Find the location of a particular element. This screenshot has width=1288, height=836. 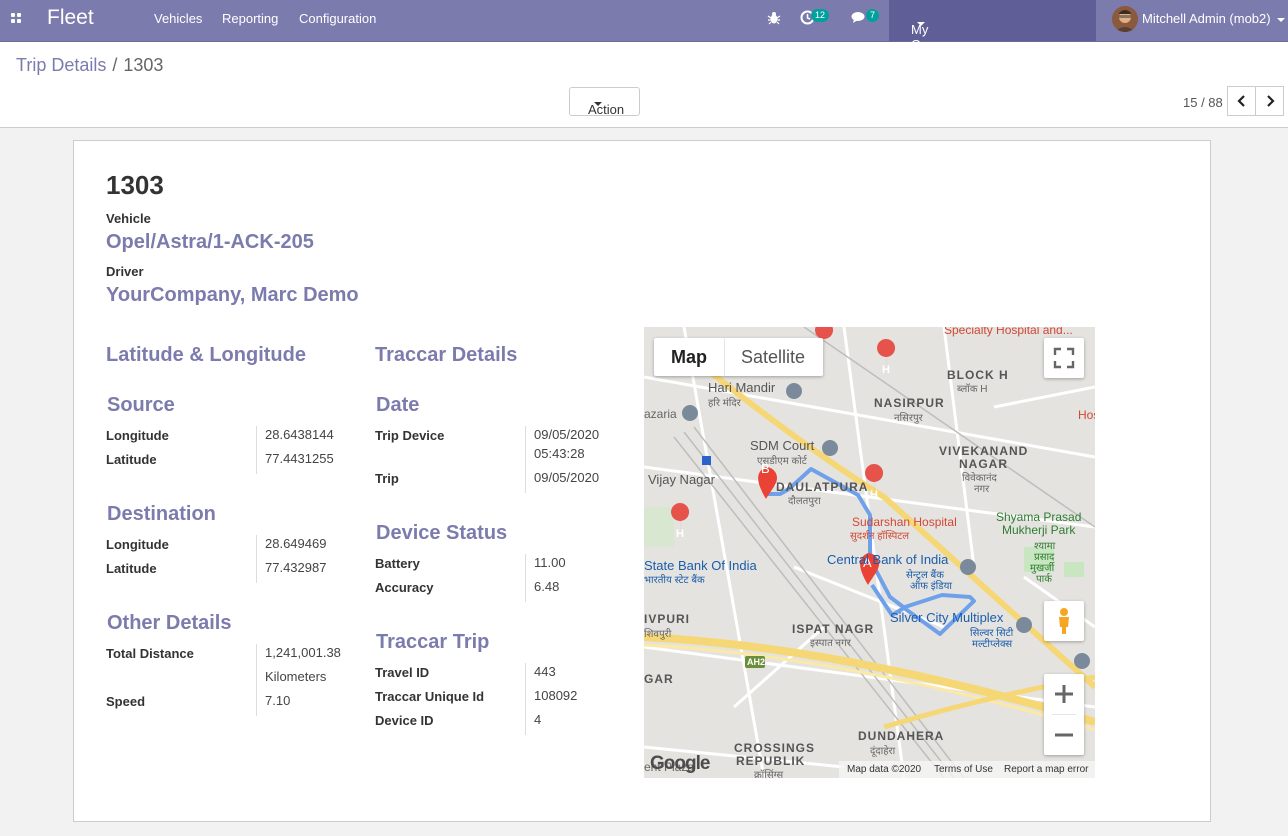

trip-device-time: 05:43:28 is located at coordinates (559, 453).